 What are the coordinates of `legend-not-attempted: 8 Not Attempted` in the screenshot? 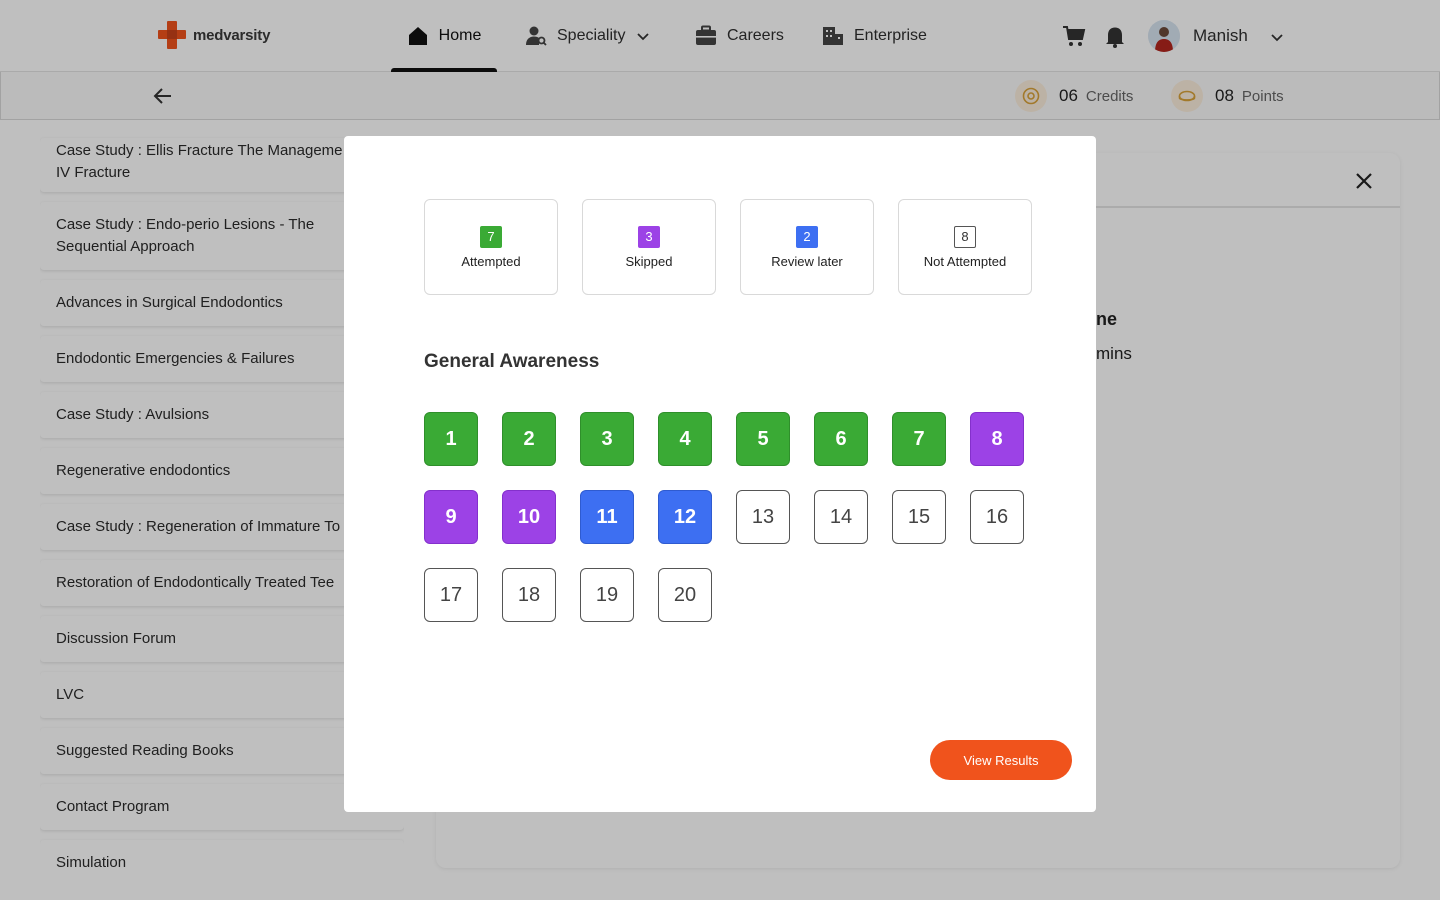 It's located at (965, 247).